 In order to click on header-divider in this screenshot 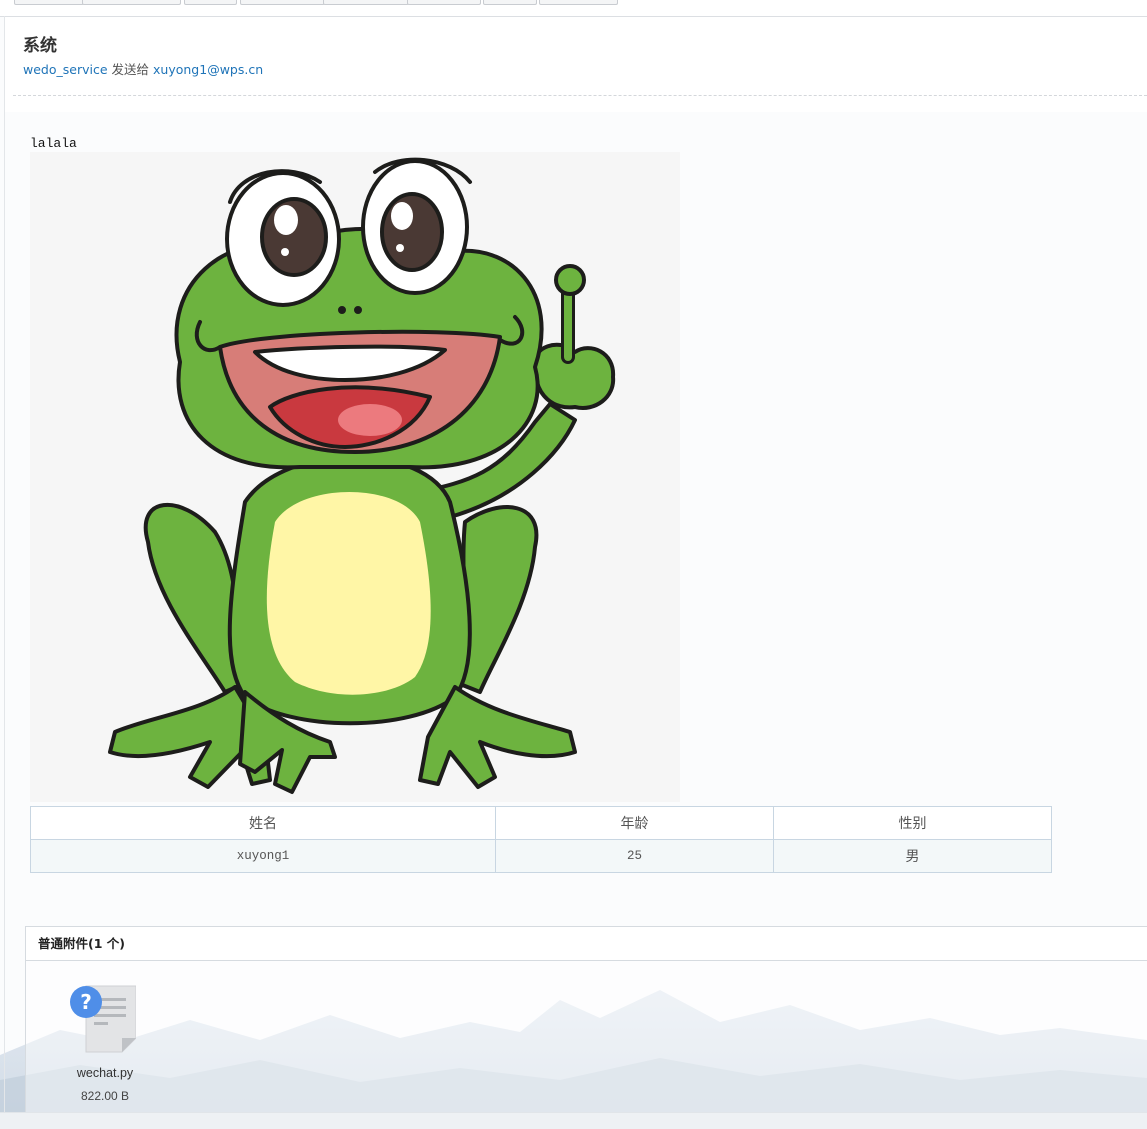, I will do `click(580, 95)`.